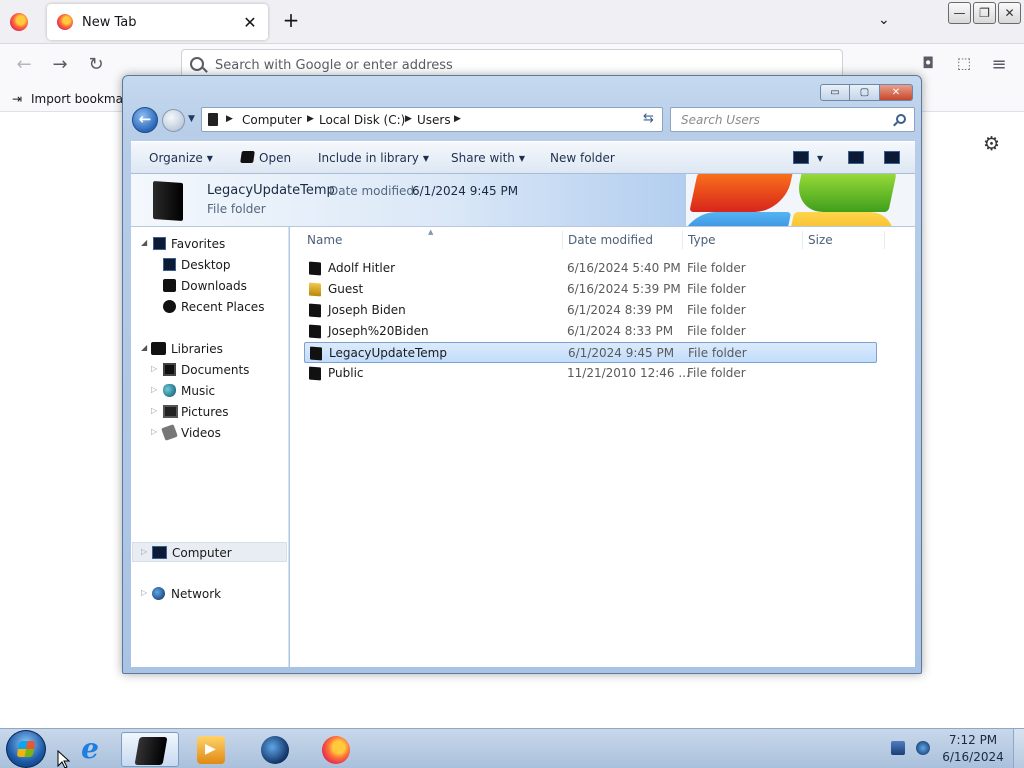  I want to click on include-in-library-button: Include in library ▼, so click(373, 158).